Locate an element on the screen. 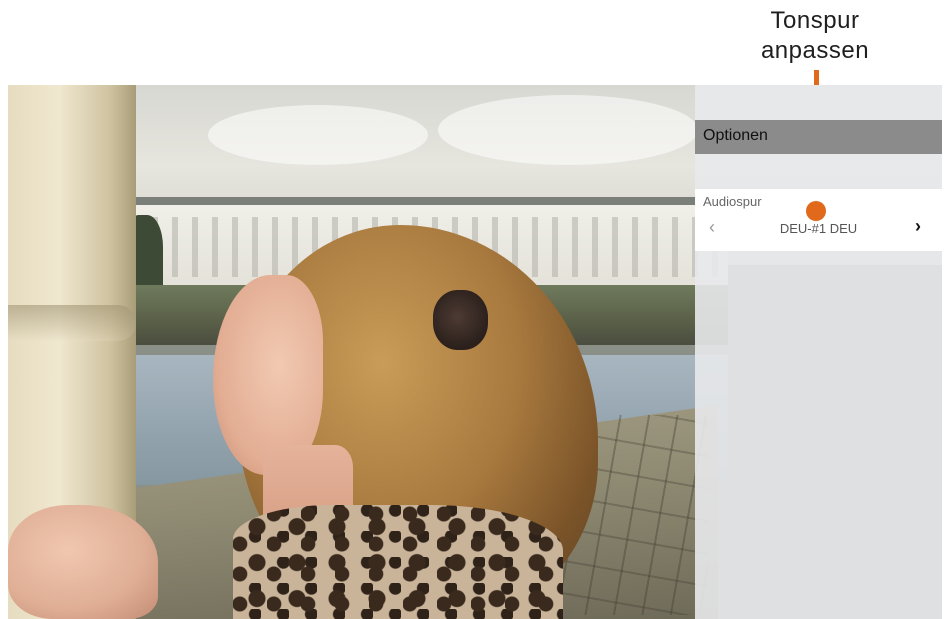 This screenshot has height=619, width=948. video-hair-clip is located at coordinates (460, 320).